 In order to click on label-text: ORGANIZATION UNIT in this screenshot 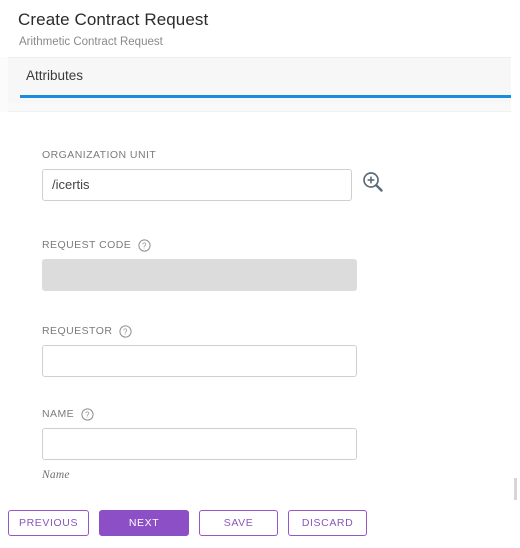, I will do `click(99, 155)`.